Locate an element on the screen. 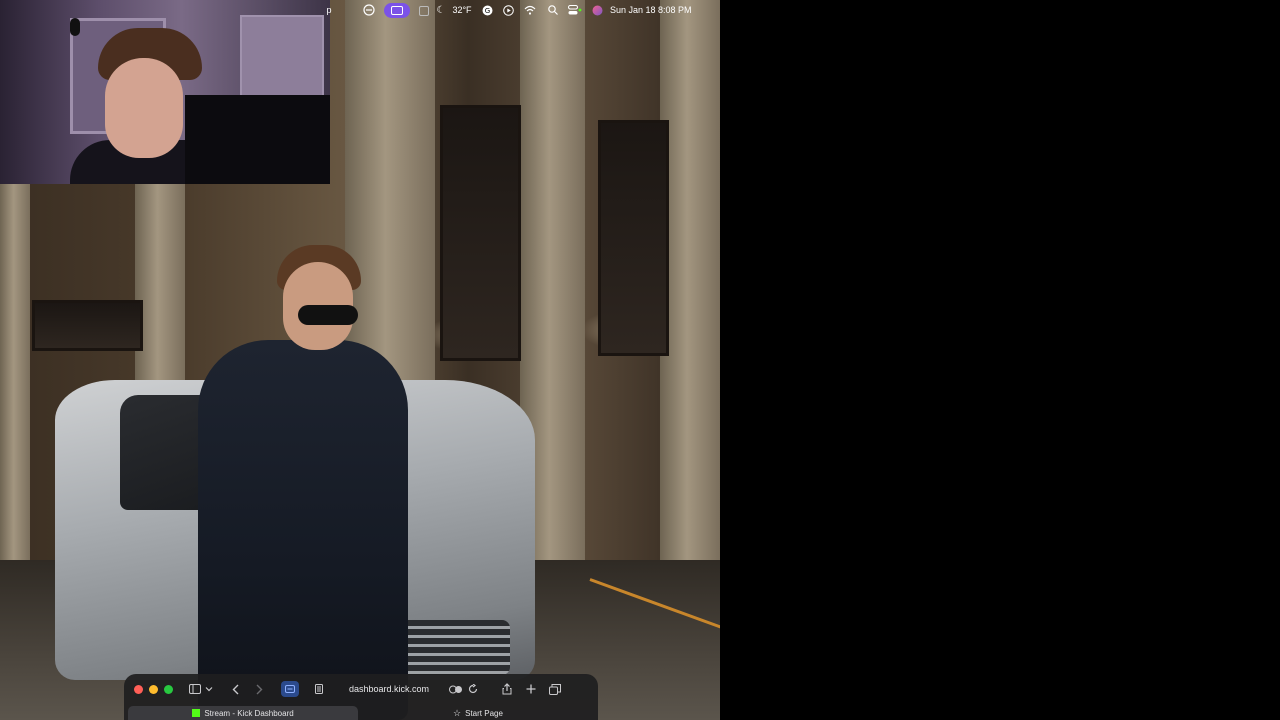  play-icon is located at coordinates (508, 10).